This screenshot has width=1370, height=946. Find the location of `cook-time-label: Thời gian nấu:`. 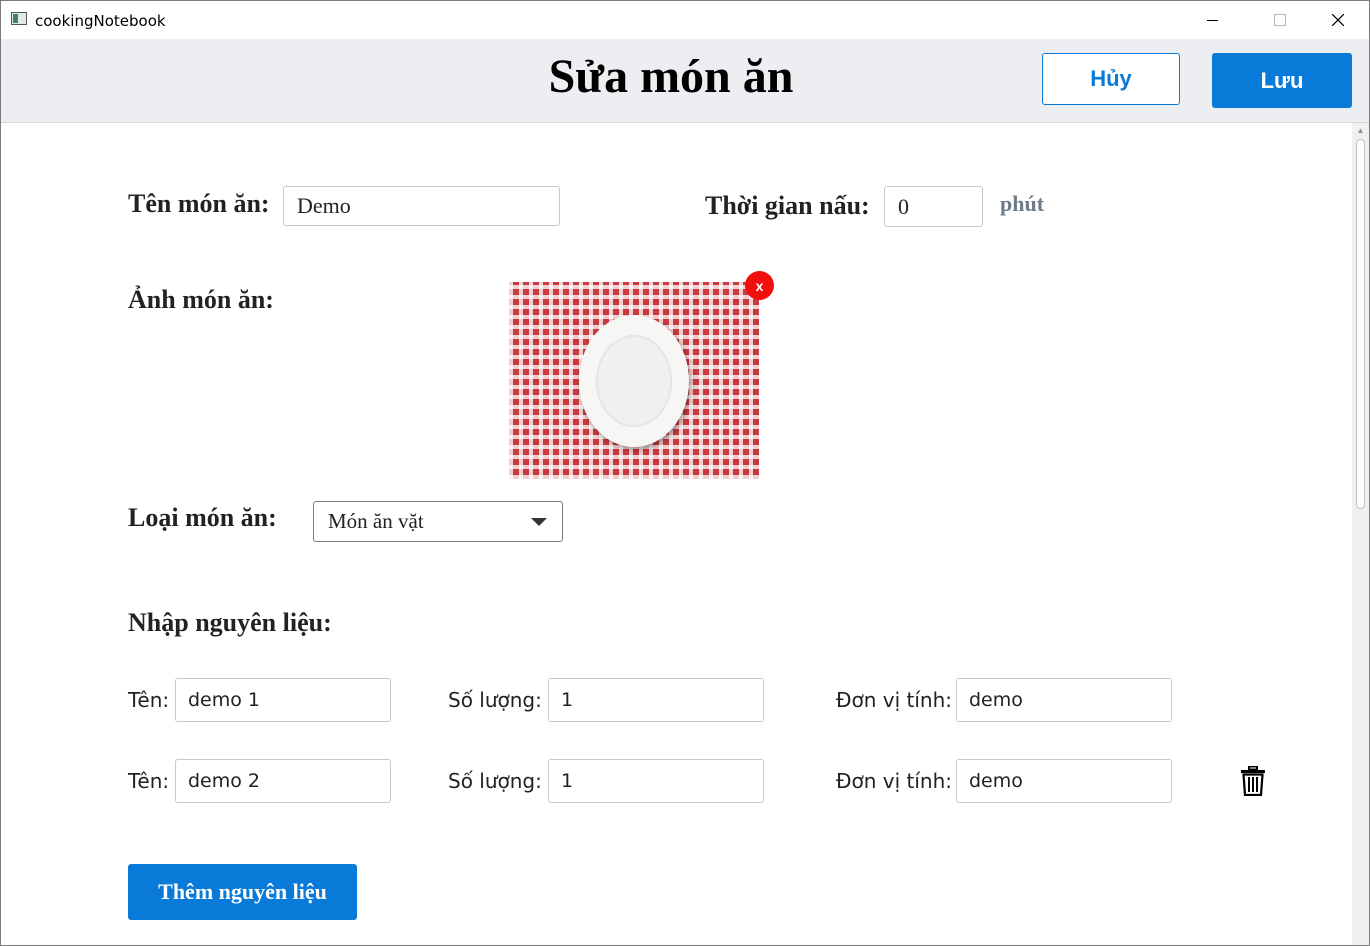

cook-time-label: Thời gian nấu: is located at coordinates (787, 205).